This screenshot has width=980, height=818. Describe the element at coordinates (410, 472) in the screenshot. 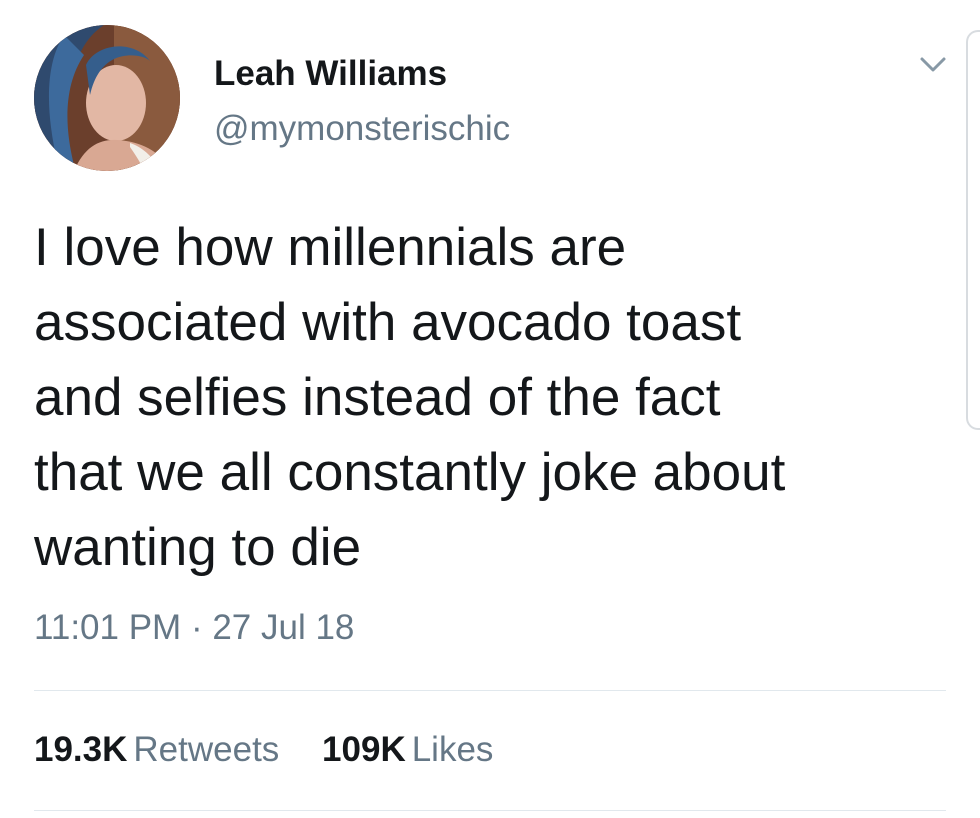

I see `tweet-text-line: that we all constantly joke about` at that location.